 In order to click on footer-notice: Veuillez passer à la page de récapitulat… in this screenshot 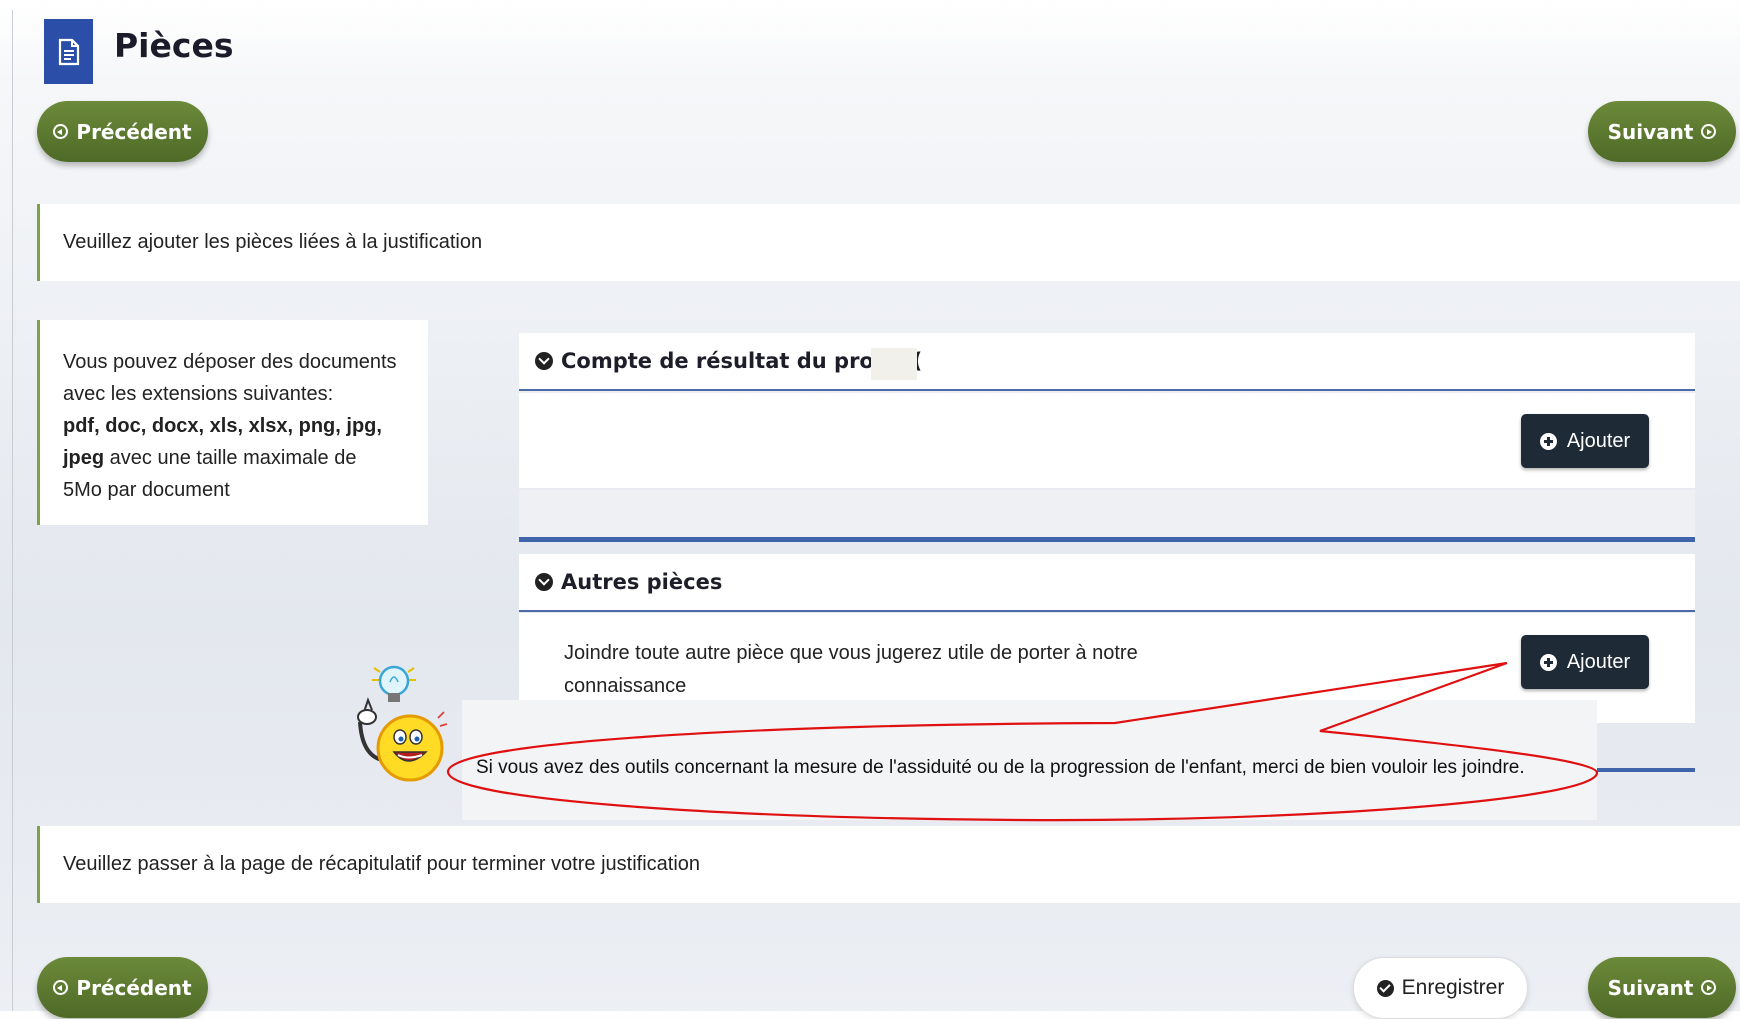, I will do `click(888, 864)`.